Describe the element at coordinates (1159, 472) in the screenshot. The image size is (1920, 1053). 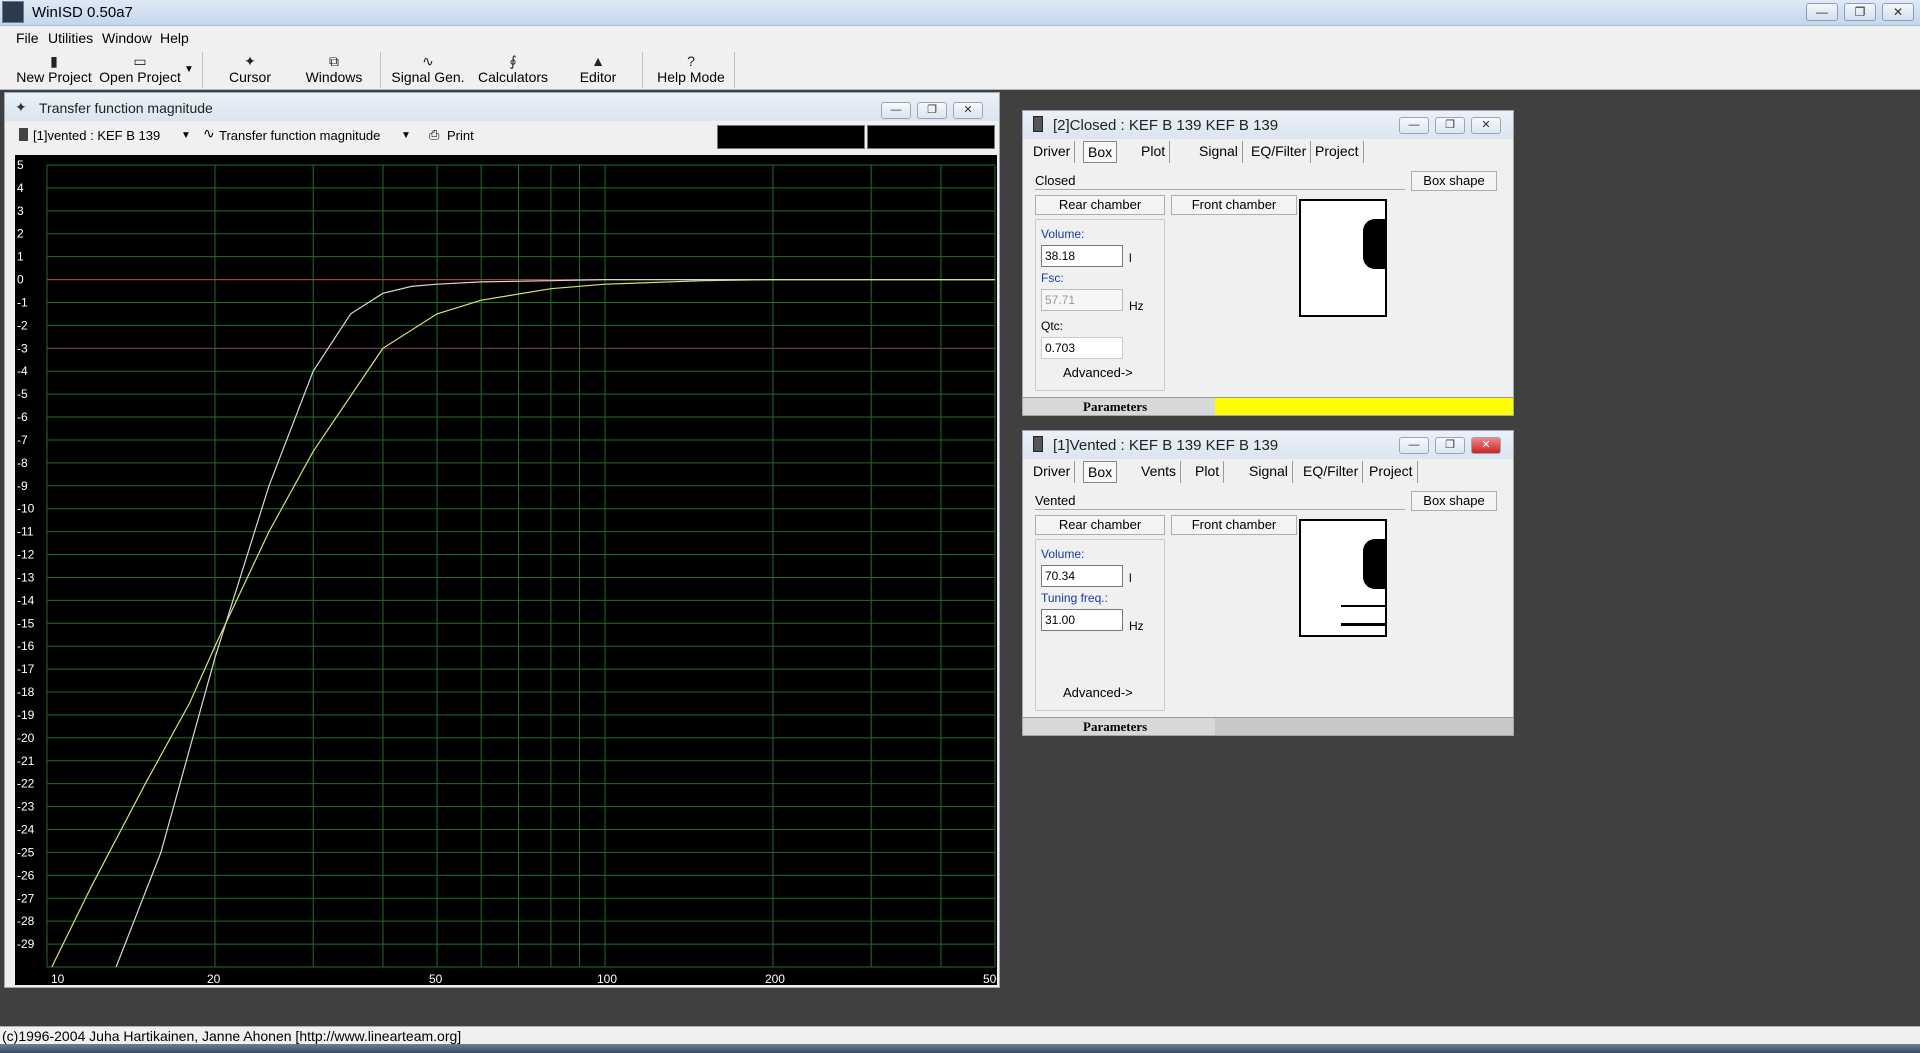
I see `tab-vents: Vents` at that location.